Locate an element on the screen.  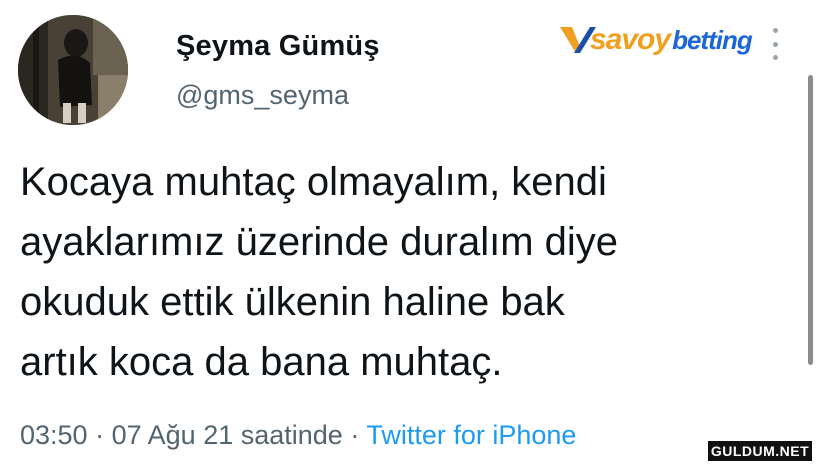
tweet-date: 07 Ağu 21 saatinde is located at coordinates (227, 435).